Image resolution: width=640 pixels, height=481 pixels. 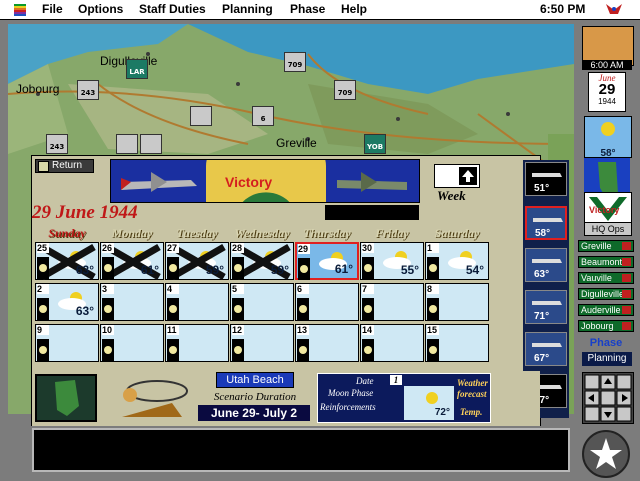 I want to click on town-button: Vauville, so click(x=606, y=278).